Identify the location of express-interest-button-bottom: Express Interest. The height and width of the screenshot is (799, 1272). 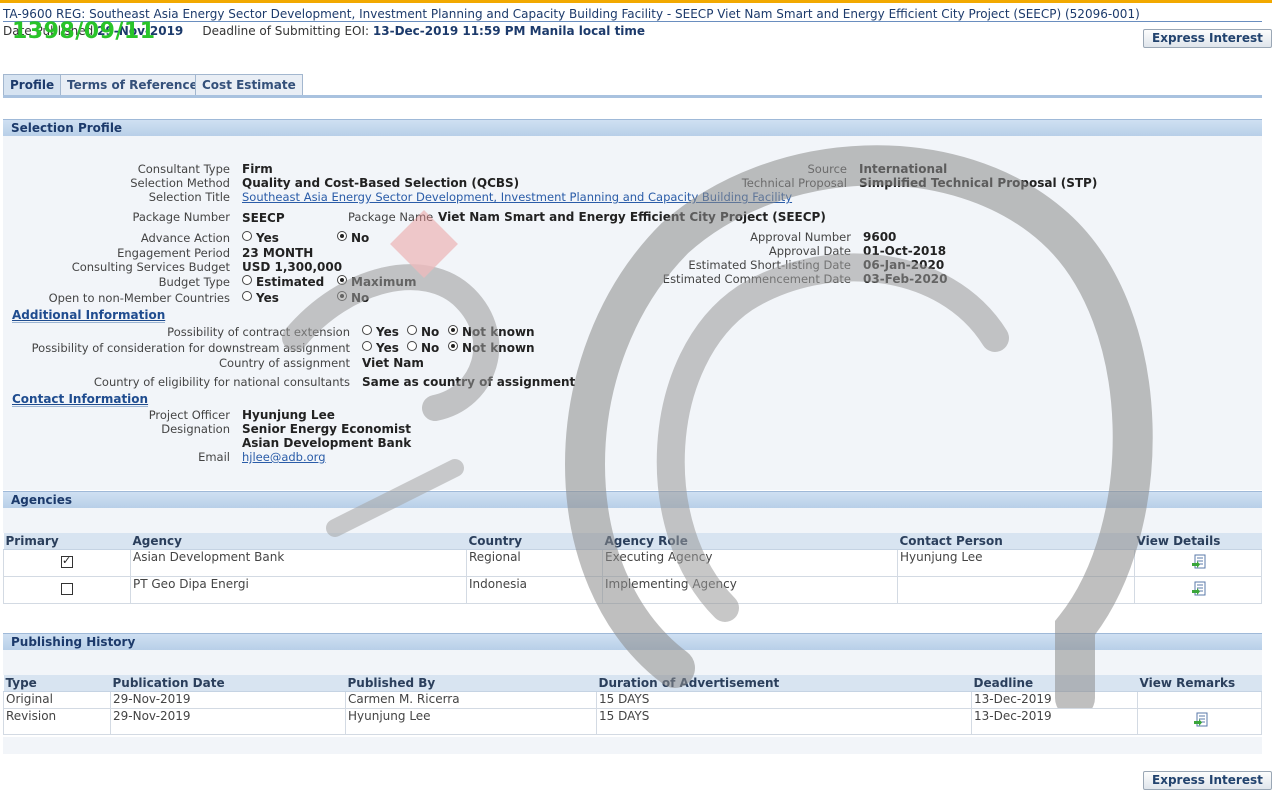
(1207, 780).